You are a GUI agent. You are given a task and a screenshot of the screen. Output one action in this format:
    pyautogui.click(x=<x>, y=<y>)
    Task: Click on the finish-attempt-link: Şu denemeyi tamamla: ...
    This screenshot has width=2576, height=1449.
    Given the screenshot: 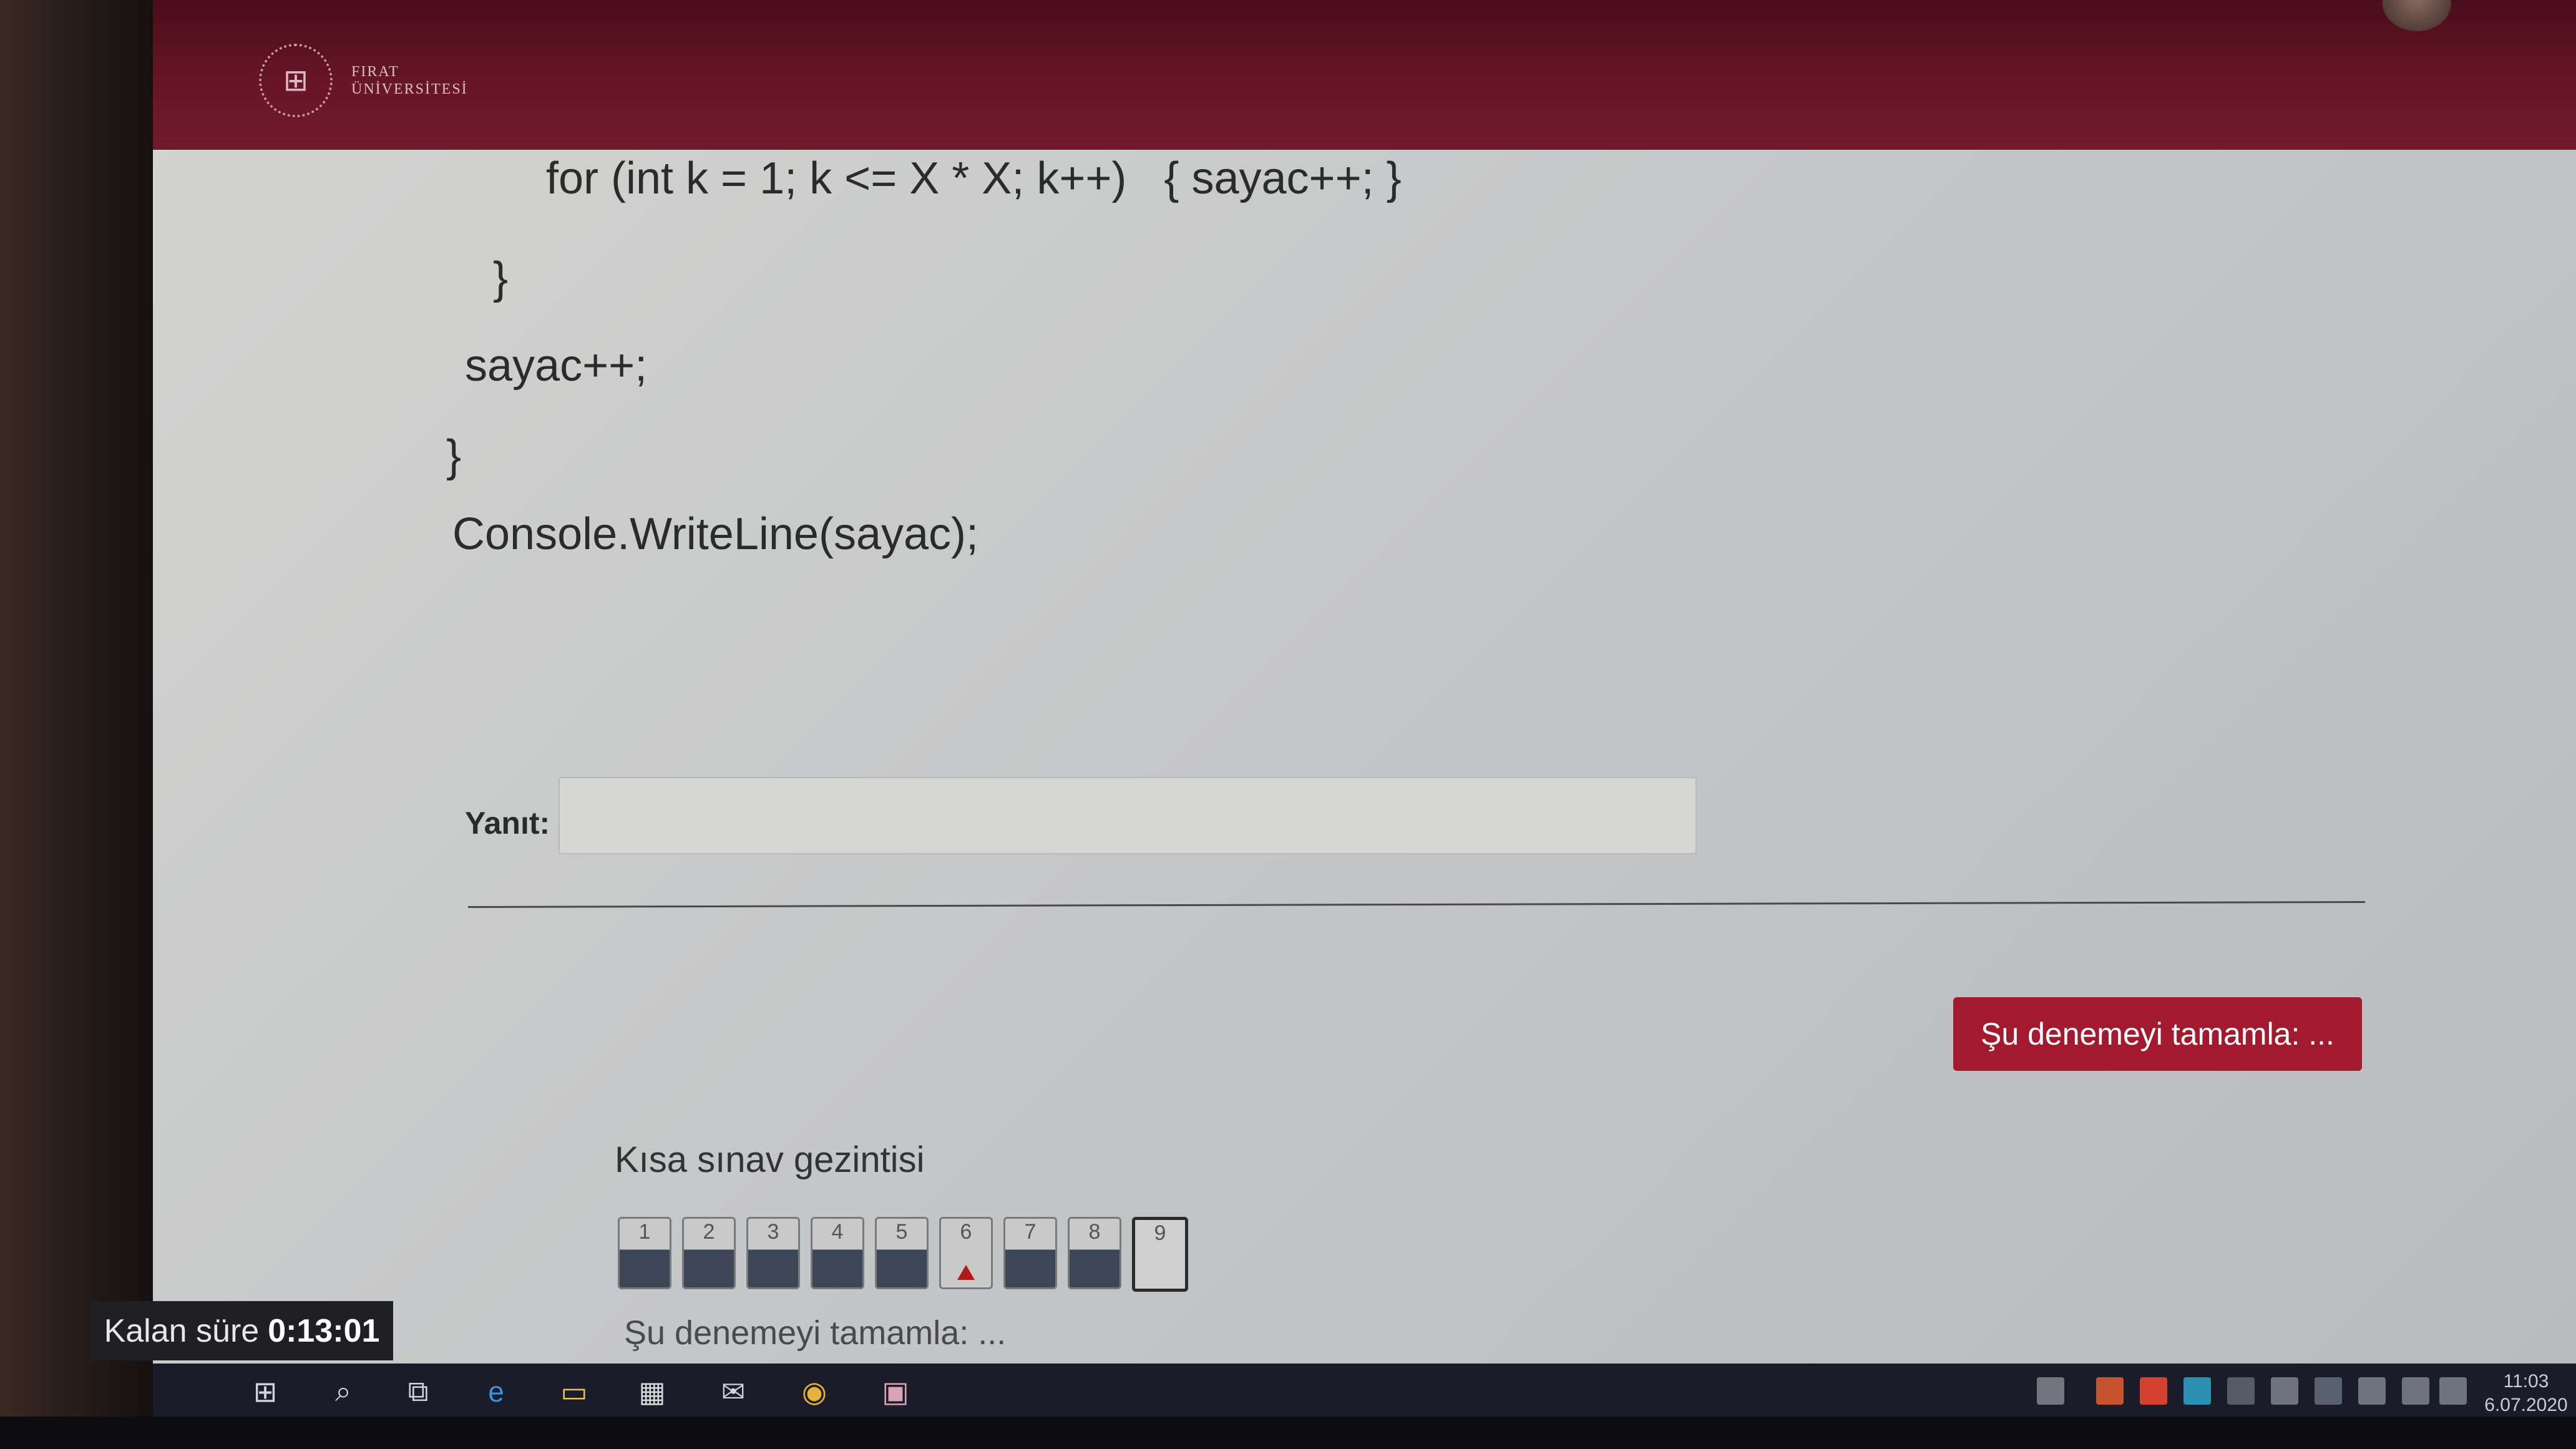 What is the action you would take?
    pyautogui.click(x=815, y=1333)
    